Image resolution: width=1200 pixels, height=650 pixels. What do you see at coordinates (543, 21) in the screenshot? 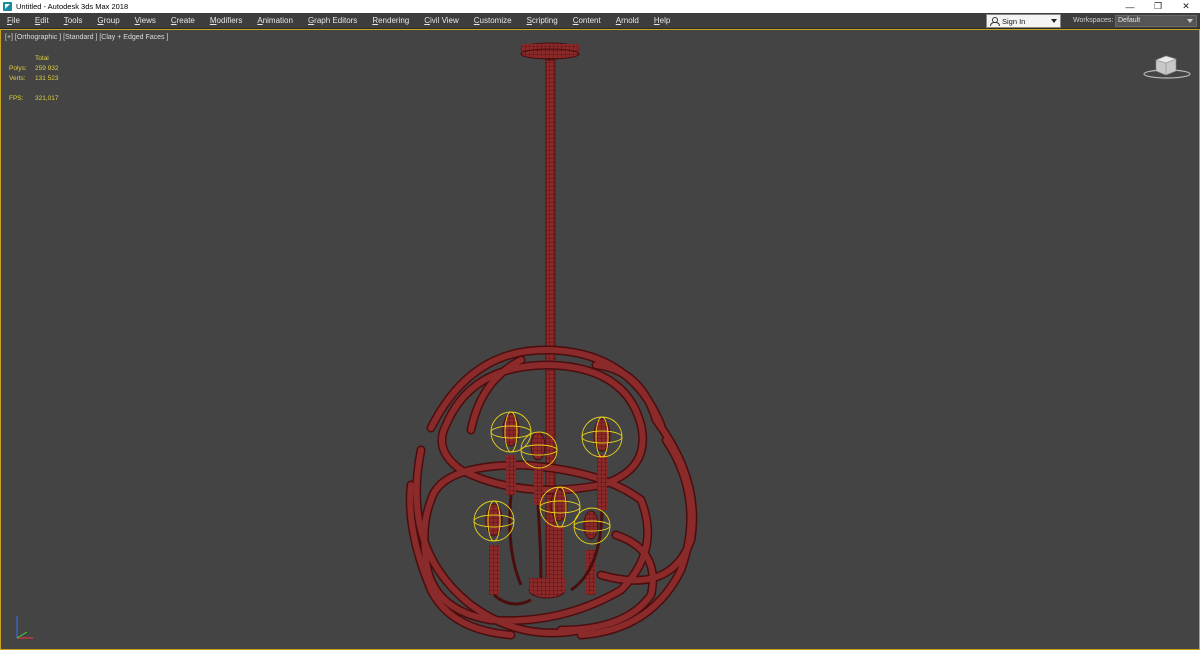
I see `menu-item-scripting: Scripting` at bounding box center [543, 21].